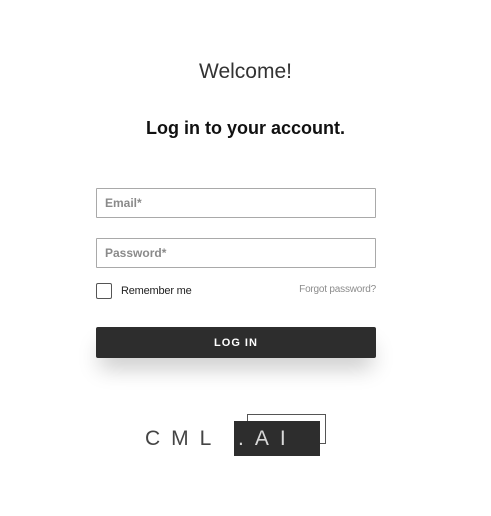 The image size is (491, 516). Describe the element at coordinates (236, 342) in the screenshot. I see `login-button: LOG IN` at that location.